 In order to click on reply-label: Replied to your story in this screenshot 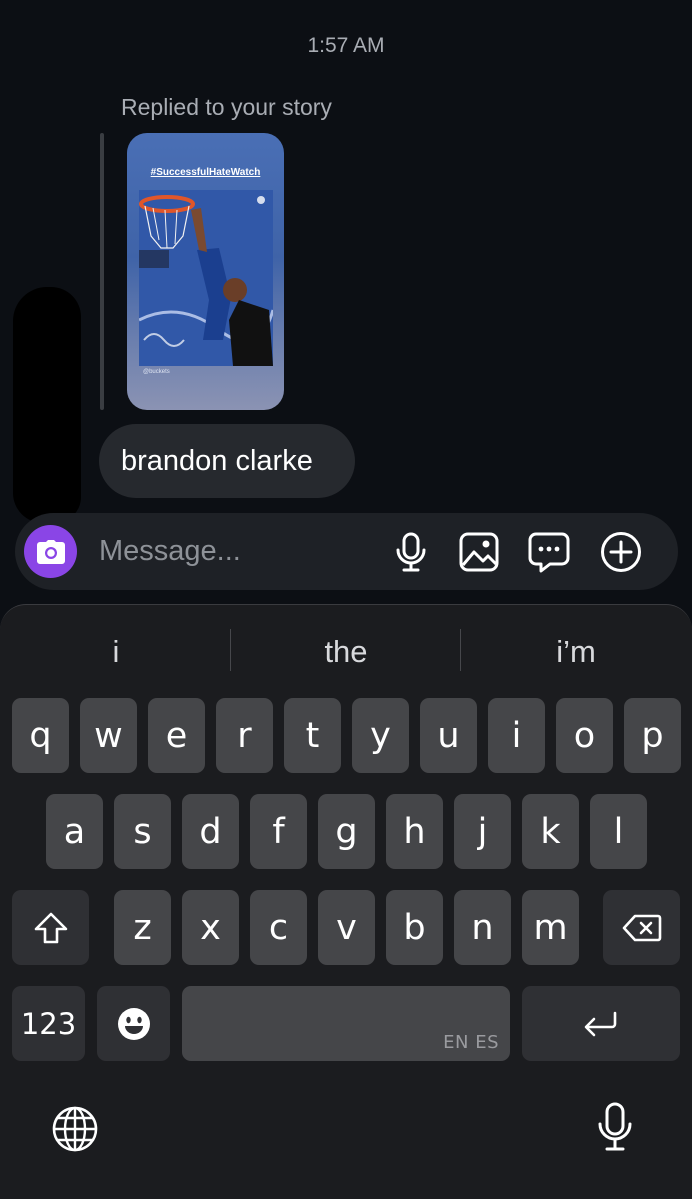, I will do `click(226, 107)`.